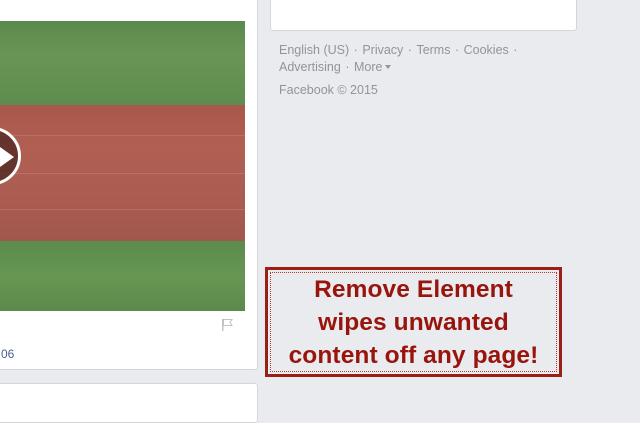 The height and width of the screenshot is (423, 640). I want to click on right-column-box, so click(423, 15).